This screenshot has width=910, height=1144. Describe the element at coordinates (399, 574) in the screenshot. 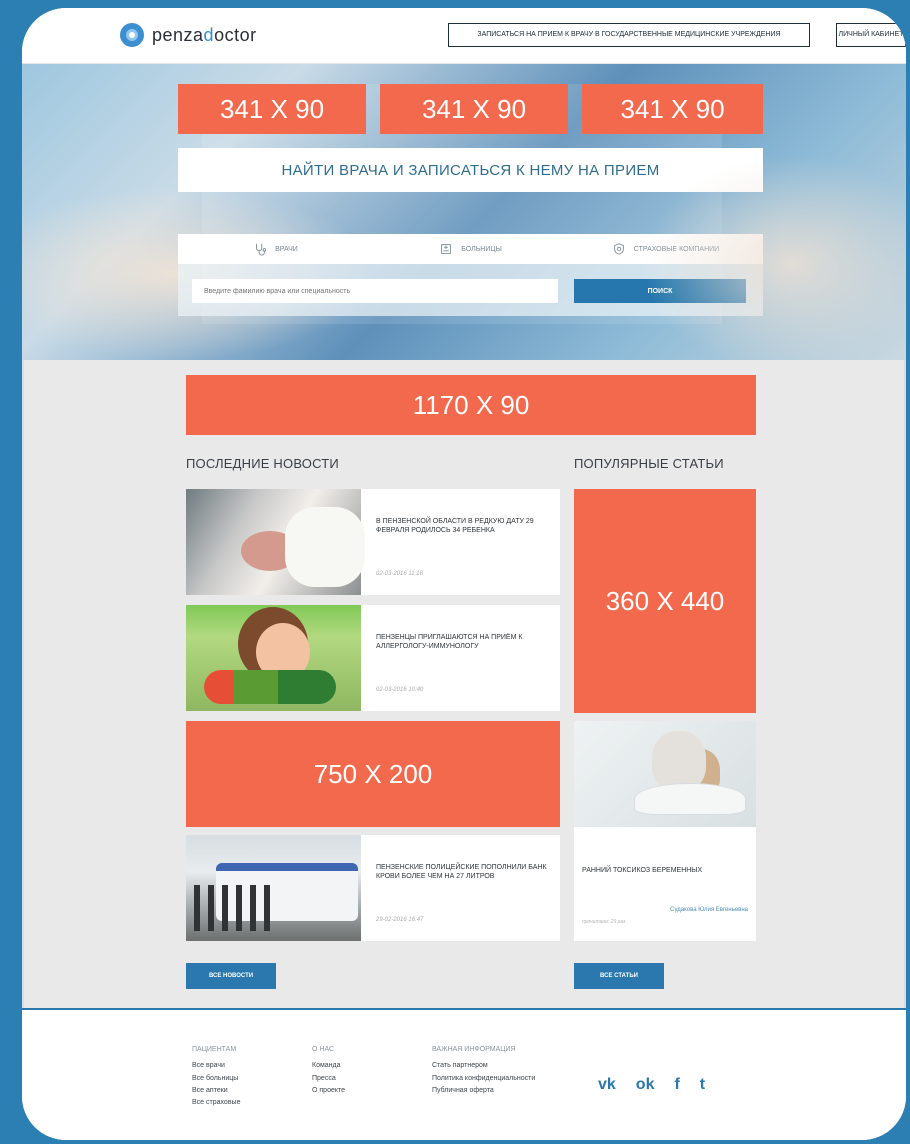

I see `news-date: 02-03-2016 11:18` at that location.